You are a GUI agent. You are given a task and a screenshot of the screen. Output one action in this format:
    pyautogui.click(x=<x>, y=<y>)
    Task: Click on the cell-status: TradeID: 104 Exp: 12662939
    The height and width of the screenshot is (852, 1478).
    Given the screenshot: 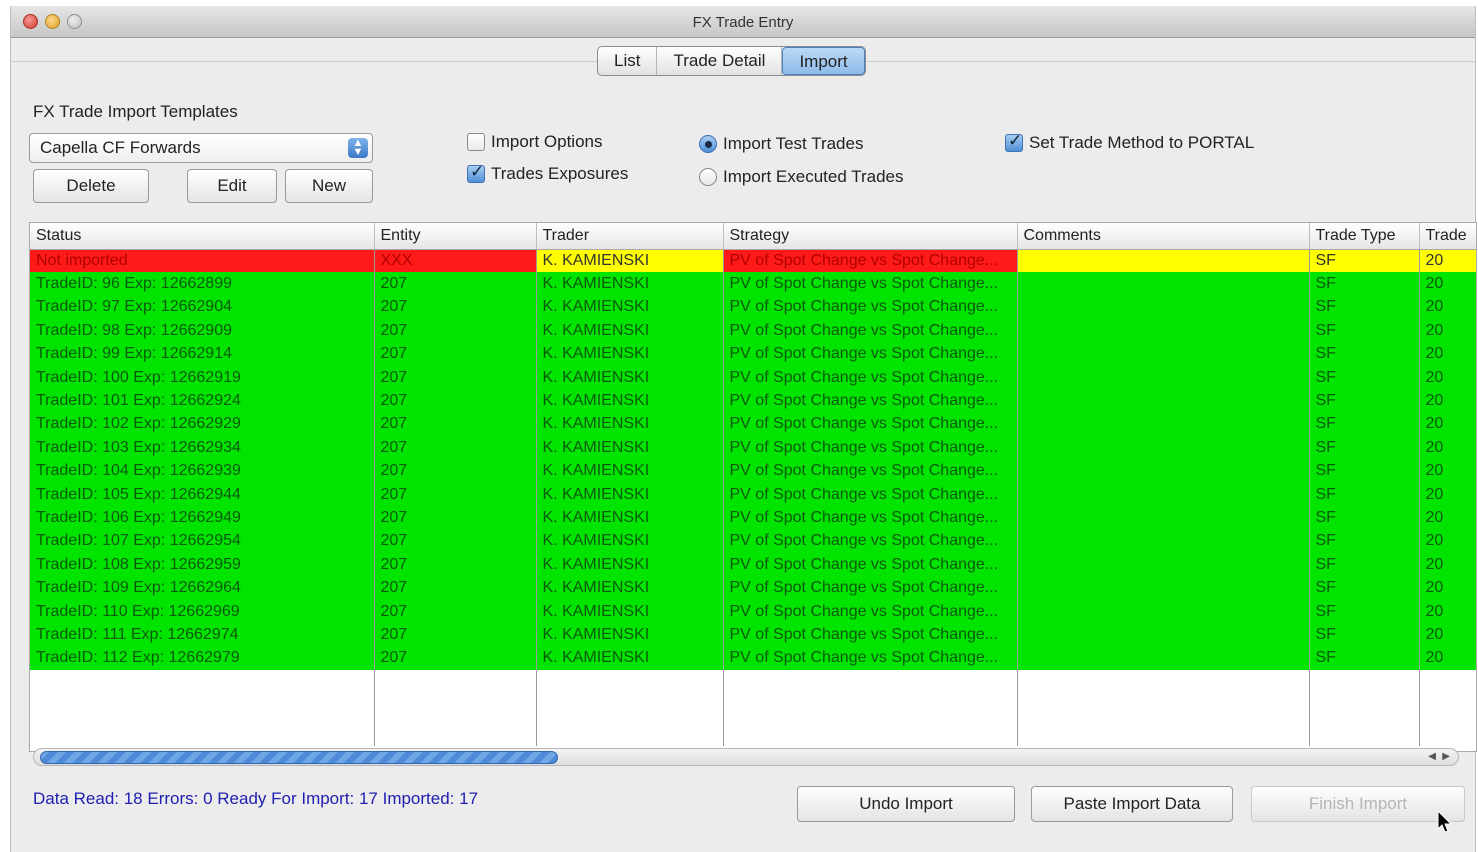 What is the action you would take?
    pyautogui.click(x=202, y=471)
    